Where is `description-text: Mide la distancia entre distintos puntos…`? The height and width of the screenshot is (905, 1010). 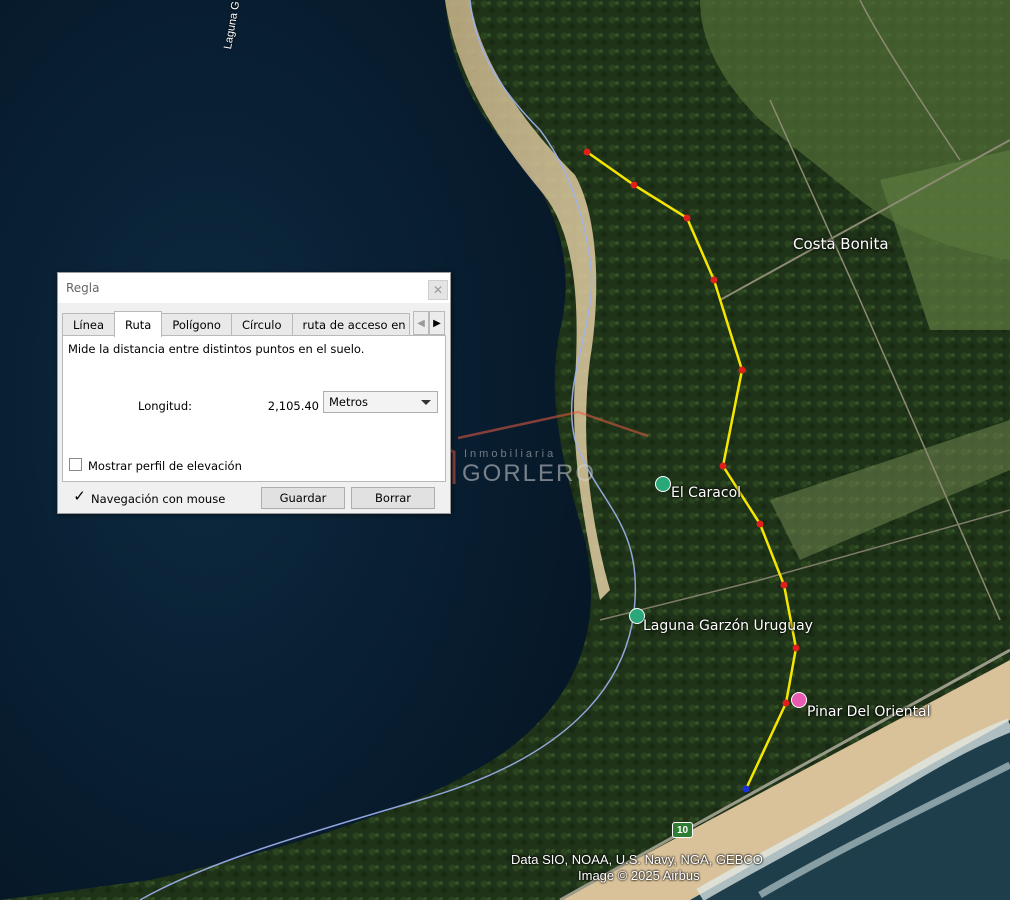
description-text: Mide la distancia entre distintos puntos… is located at coordinates (216, 349).